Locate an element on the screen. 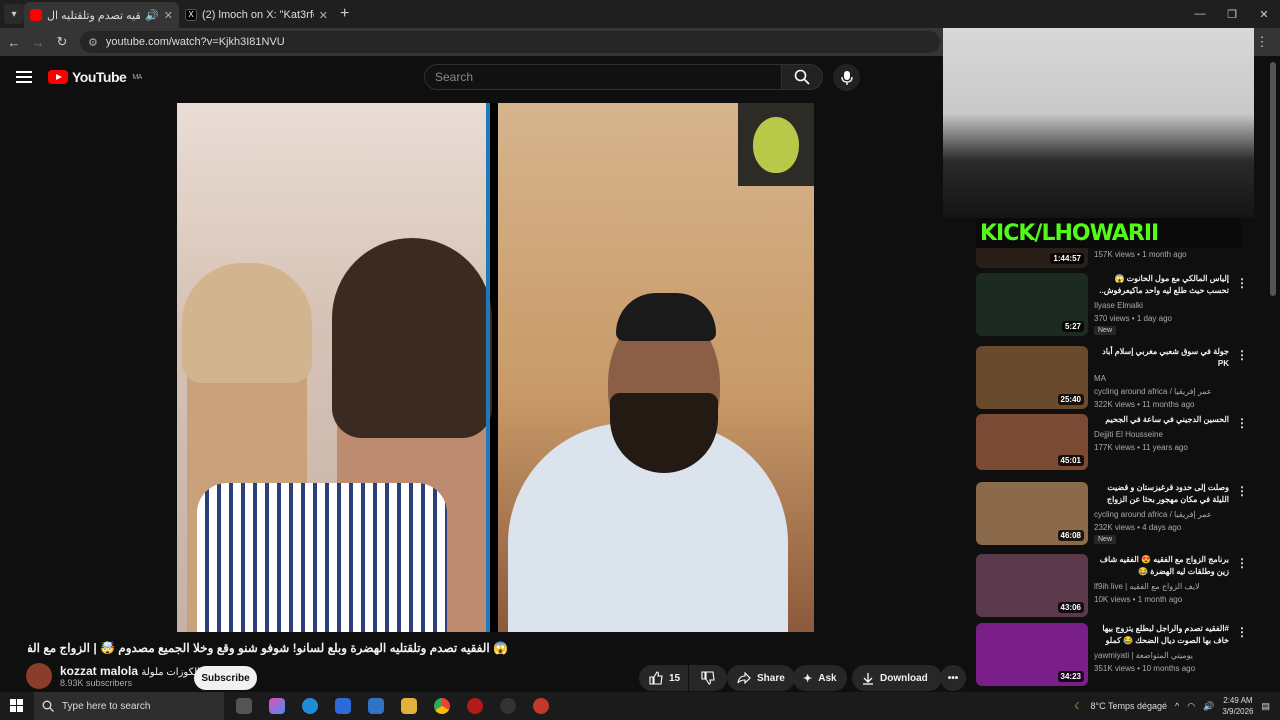 This screenshot has width=1280, height=720. search-input: Search is located at coordinates (603, 77).